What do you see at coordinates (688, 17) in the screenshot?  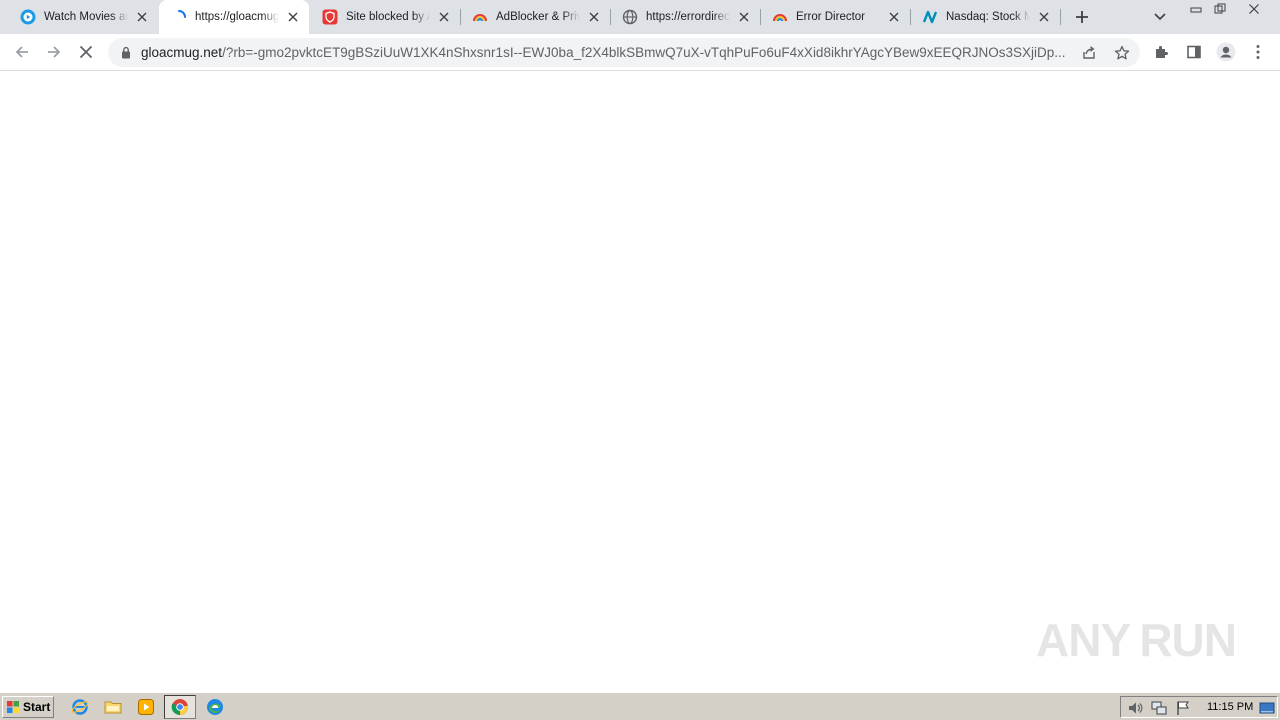 I see `tab-title: https://errordirector` at bounding box center [688, 17].